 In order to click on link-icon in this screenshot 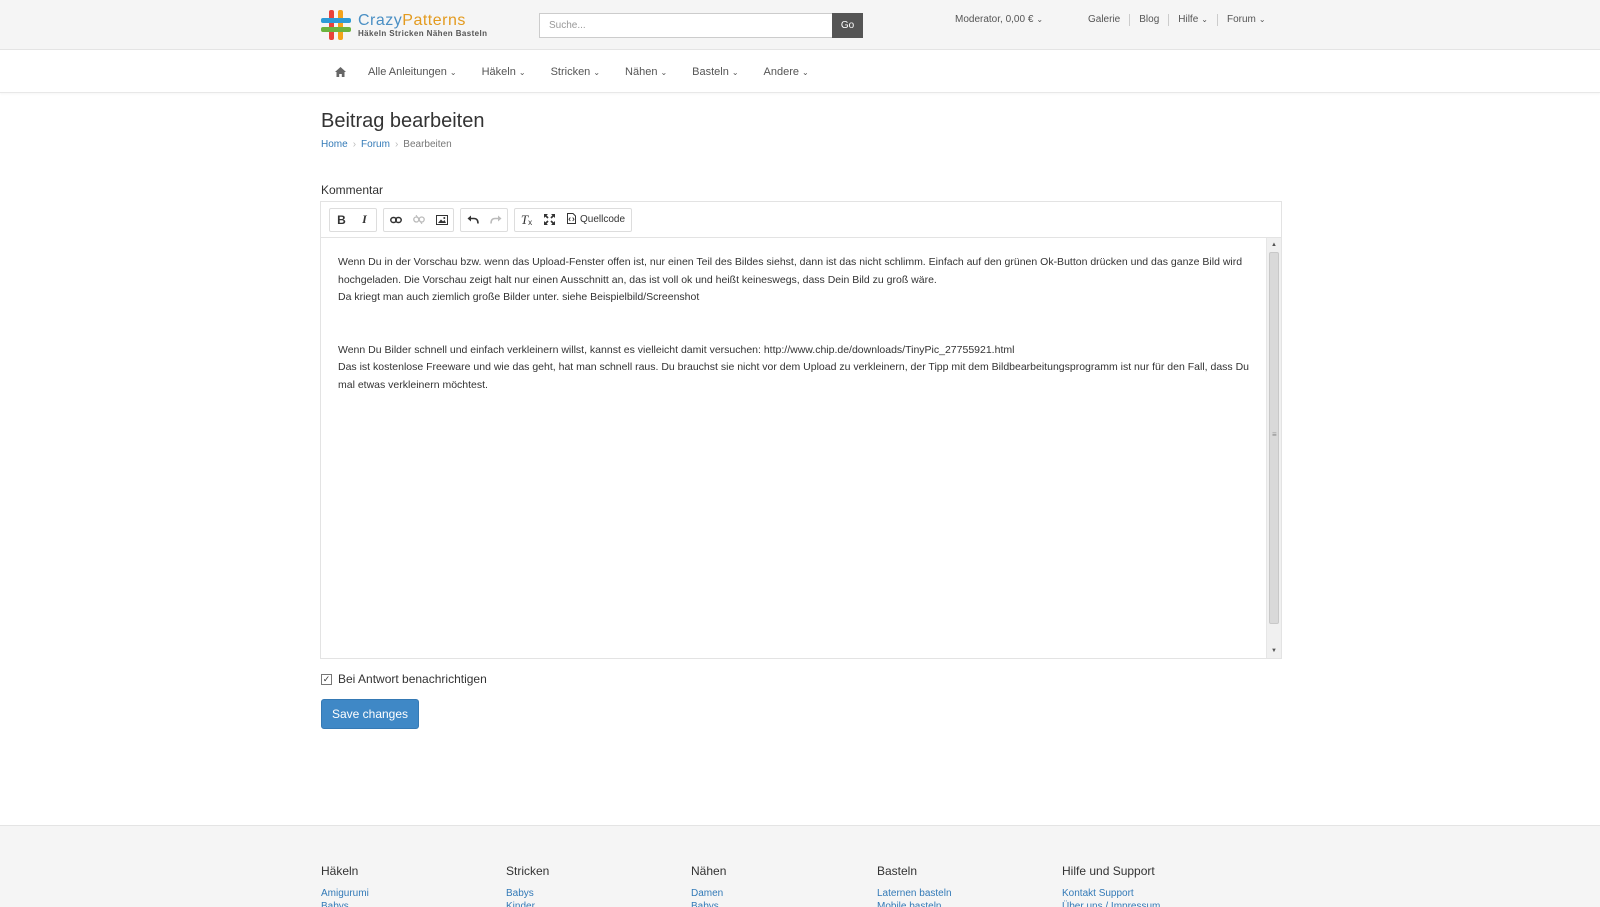, I will do `click(395, 220)`.